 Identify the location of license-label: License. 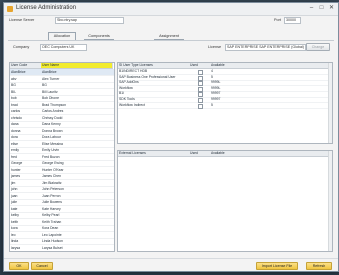
(215, 47).